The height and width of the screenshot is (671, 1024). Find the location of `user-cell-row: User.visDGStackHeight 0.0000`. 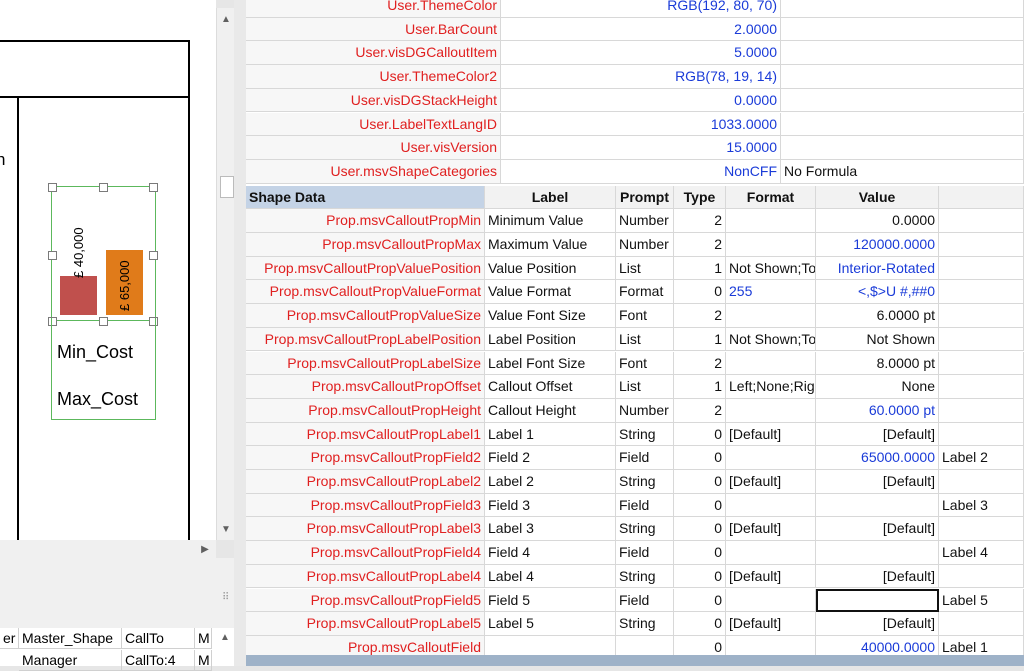

user-cell-row: User.visDGStackHeight 0.0000 is located at coordinates (635, 100).